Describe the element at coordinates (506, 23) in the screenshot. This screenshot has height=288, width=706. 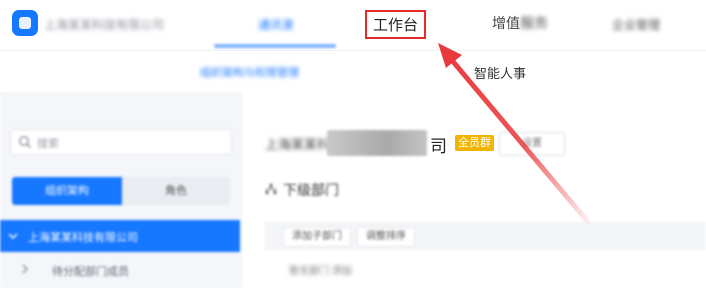
I see `nav-tab-value-added: 增值` at that location.